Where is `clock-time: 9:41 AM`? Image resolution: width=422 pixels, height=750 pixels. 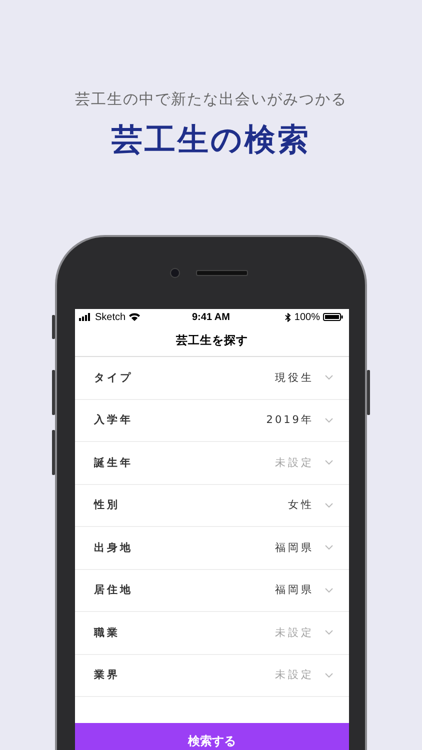 clock-time: 9:41 AM is located at coordinates (211, 317).